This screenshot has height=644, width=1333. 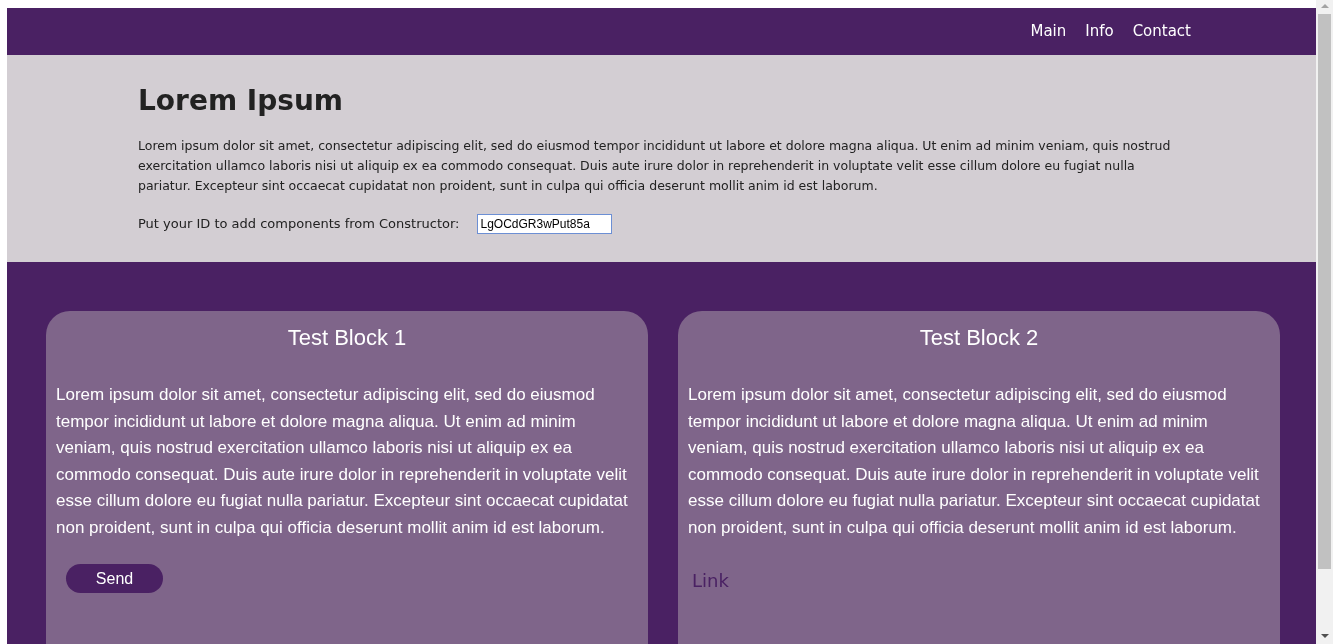 I want to click on scrollbar-thumb, so click(x=1324, y=291).